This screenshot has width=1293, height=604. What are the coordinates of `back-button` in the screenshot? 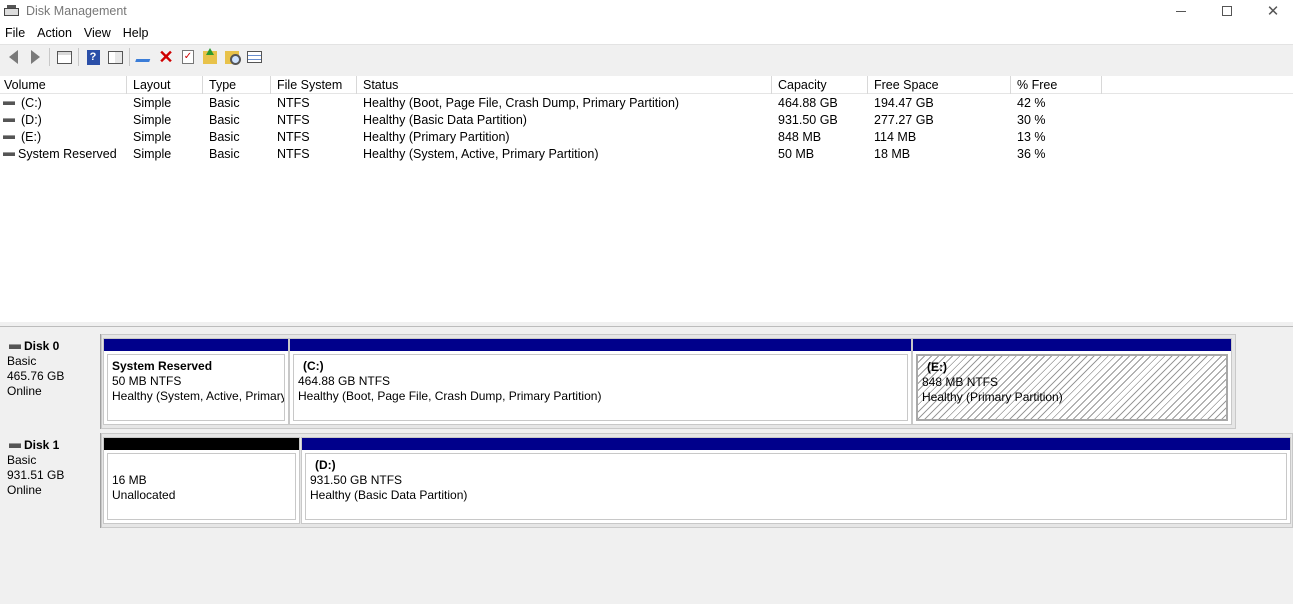 It's located at (13, 57).